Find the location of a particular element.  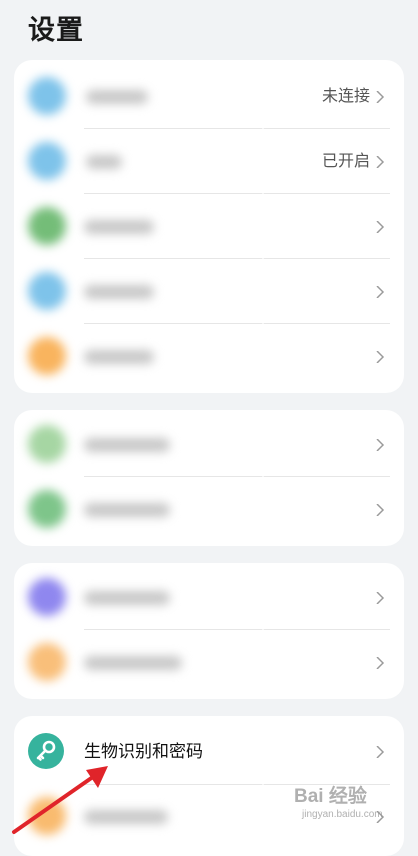

bluetooth-status: 已开启 is located at coordinates (345, 161).